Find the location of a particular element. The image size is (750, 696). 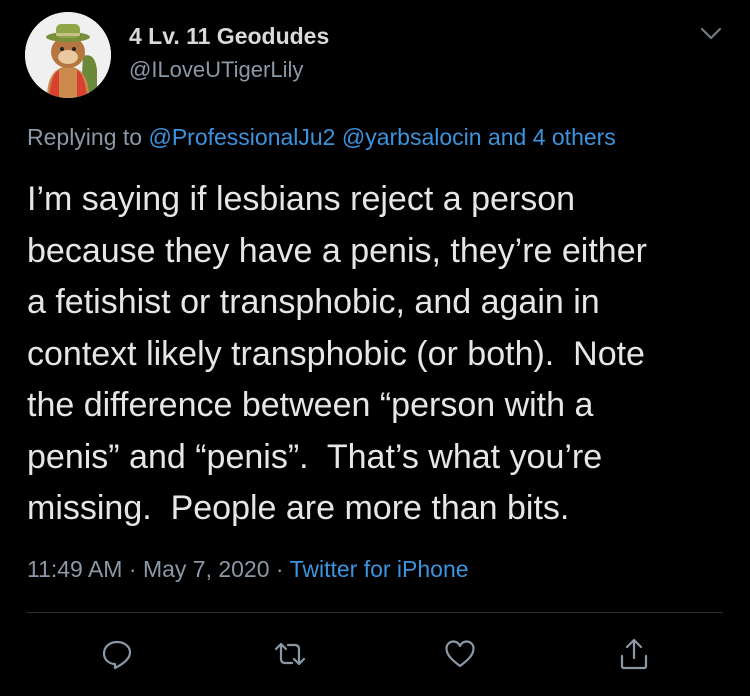

reply-icon is located at coordinates (117, 655).